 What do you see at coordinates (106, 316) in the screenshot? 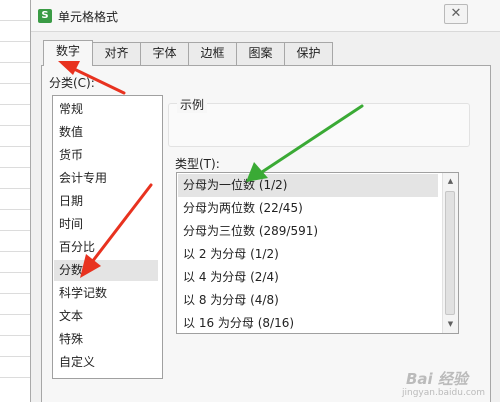
I see `category-item-text: 文本` at bounding box center [106, 316].